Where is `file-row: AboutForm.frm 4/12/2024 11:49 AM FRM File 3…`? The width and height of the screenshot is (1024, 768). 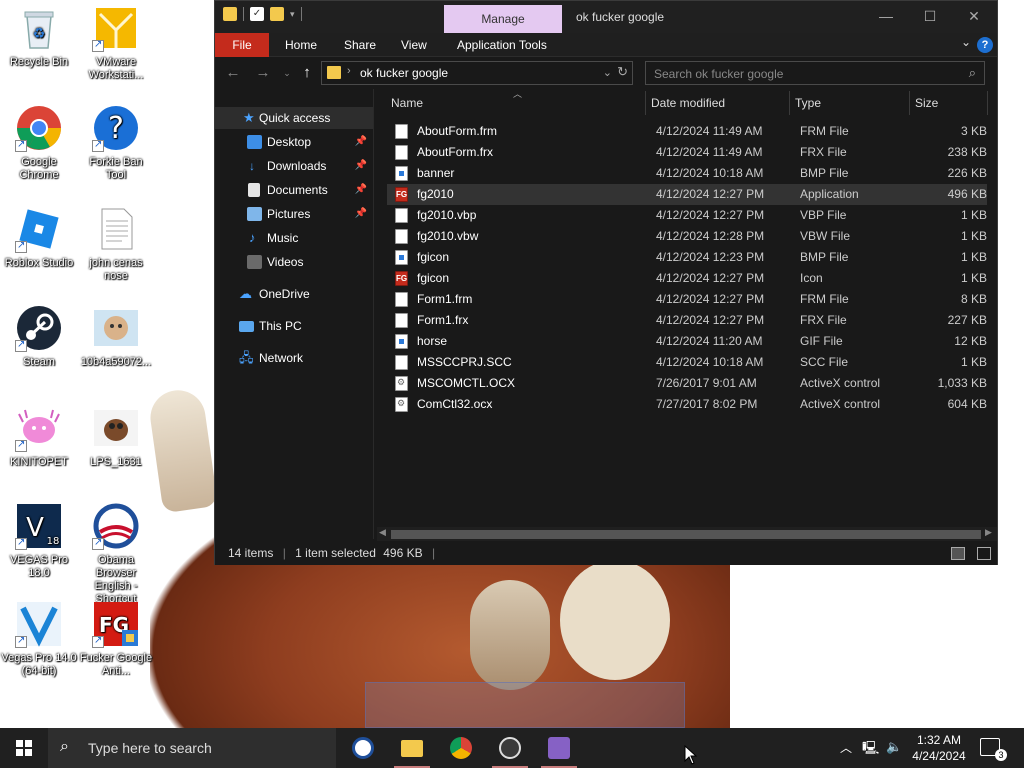
file-row: AboutForm.frm 4/12/2024 11:49 AM FRM File 3… is located at coordinates (687, 131).